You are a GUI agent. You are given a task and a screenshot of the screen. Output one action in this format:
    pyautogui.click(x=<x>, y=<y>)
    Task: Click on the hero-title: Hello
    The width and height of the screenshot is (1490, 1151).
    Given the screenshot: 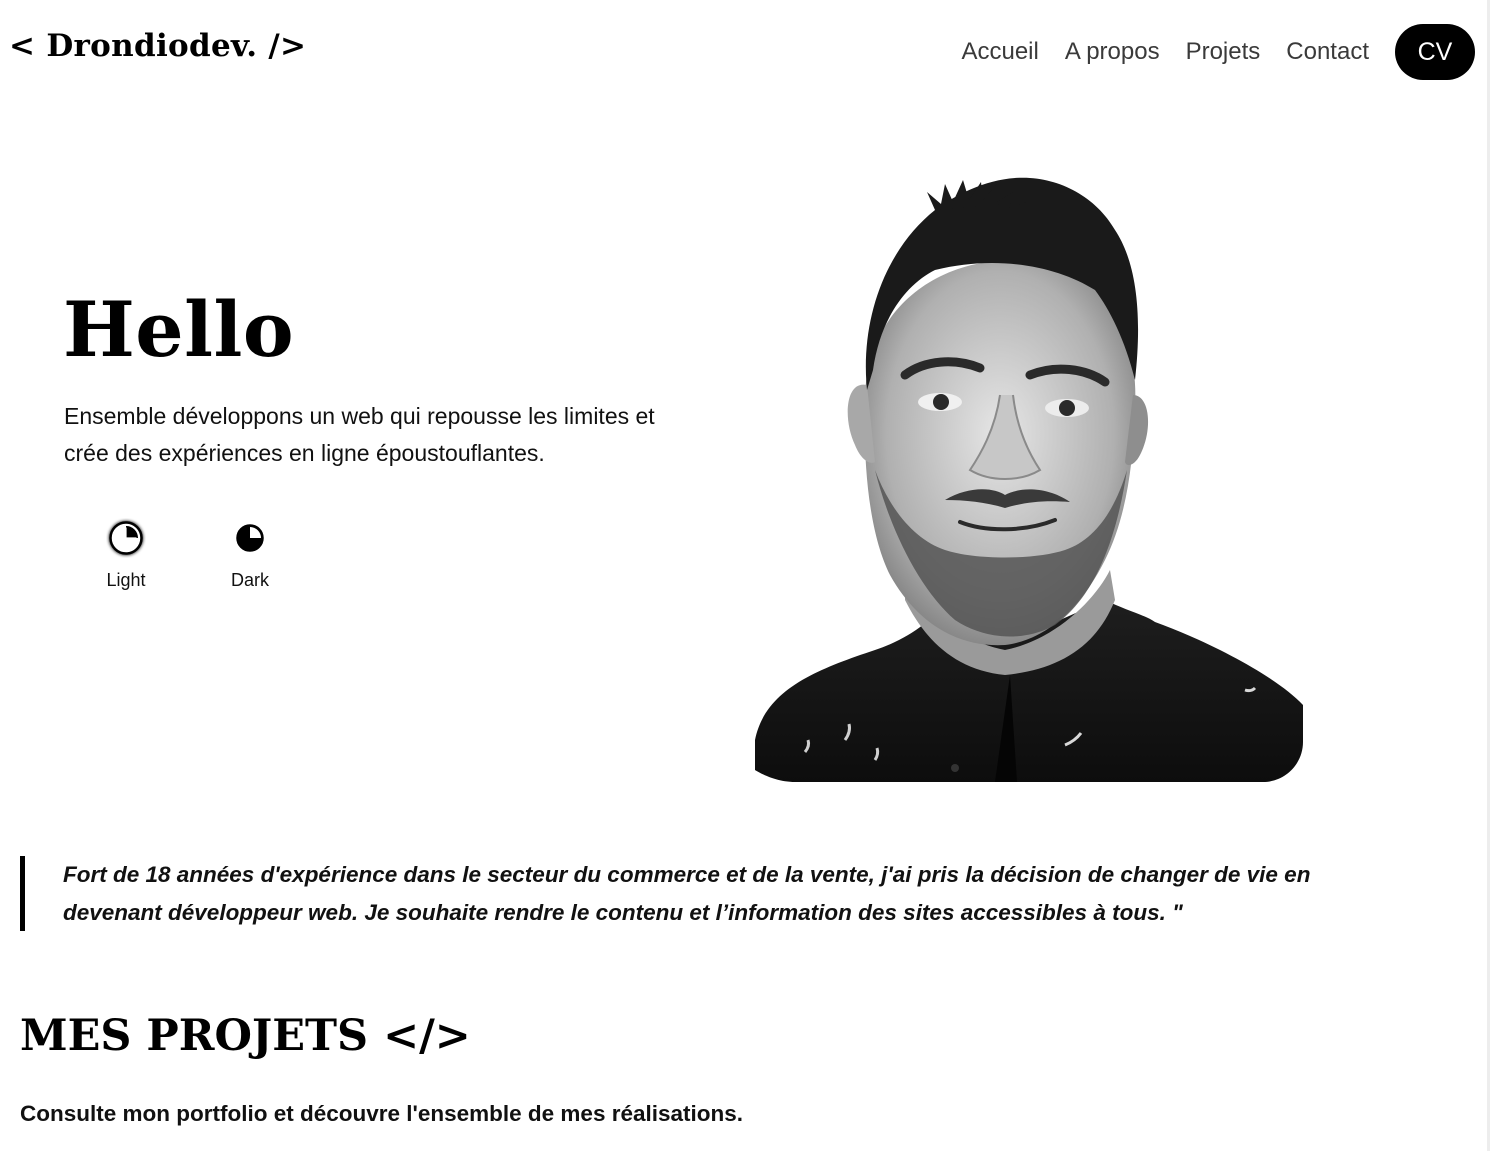 What is the action you would take?
    pyautogui.click(x=179, y=329)
    